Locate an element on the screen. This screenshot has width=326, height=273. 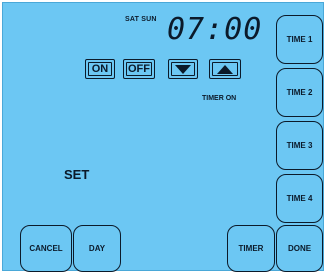
done-button: DONE is located at coordinates (299, 248).